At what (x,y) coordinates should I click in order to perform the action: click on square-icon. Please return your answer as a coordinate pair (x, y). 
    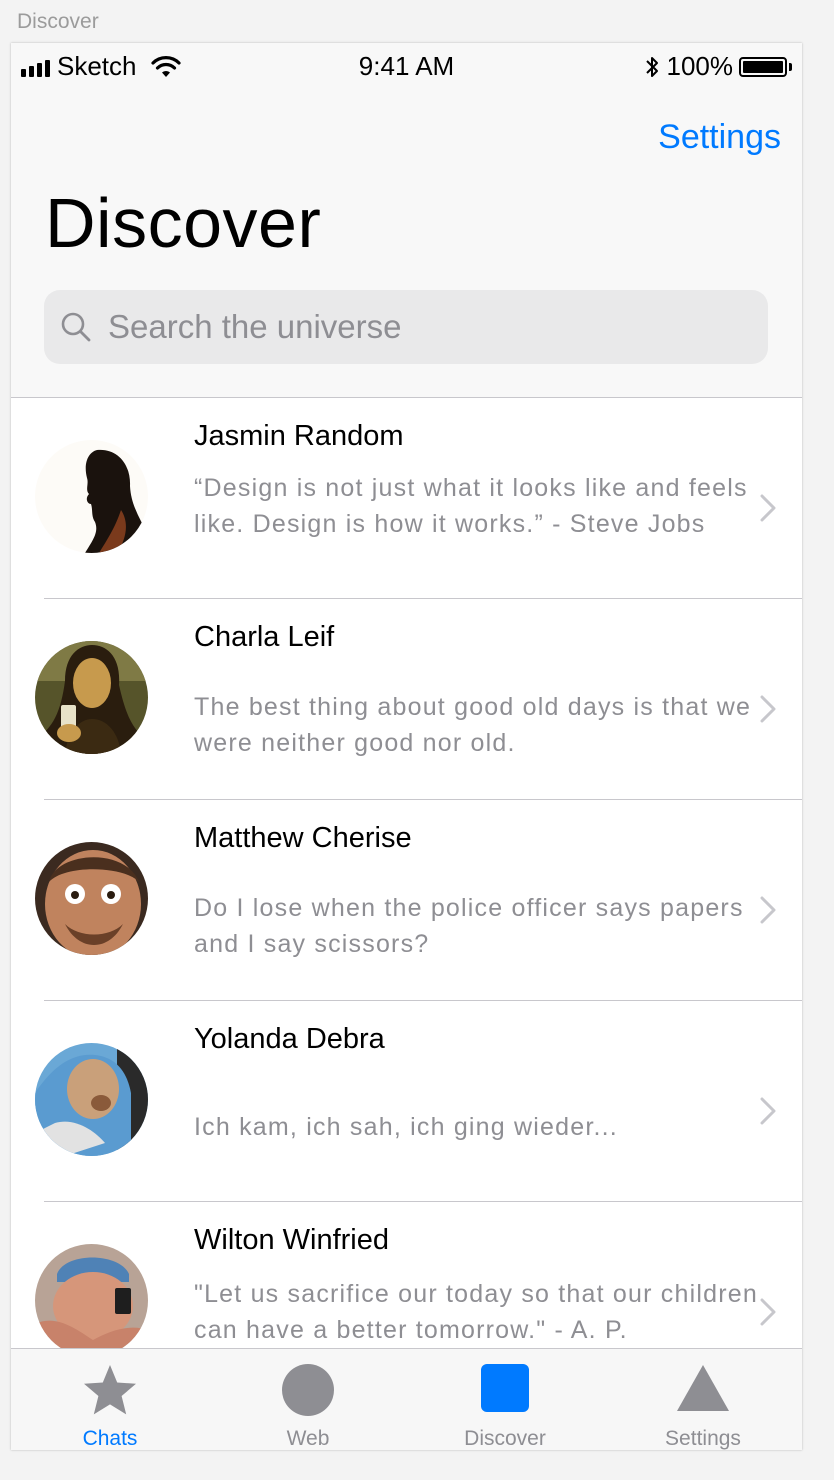
    Looking at the image, I should click on (505, 1388).